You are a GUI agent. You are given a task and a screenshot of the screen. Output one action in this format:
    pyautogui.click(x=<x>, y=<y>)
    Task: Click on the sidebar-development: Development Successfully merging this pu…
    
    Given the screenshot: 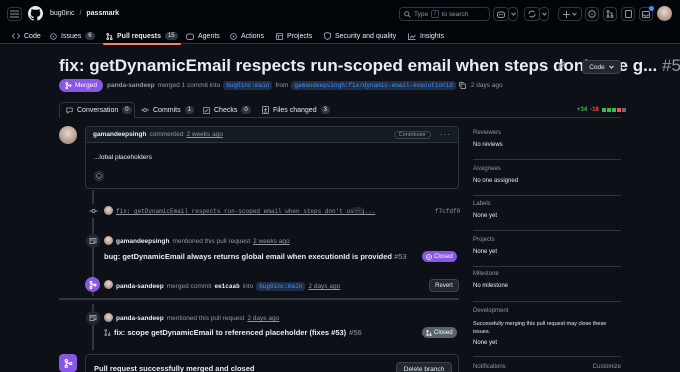 What is the action you would take?
    pyautogui.click(x=547, y=332)
    